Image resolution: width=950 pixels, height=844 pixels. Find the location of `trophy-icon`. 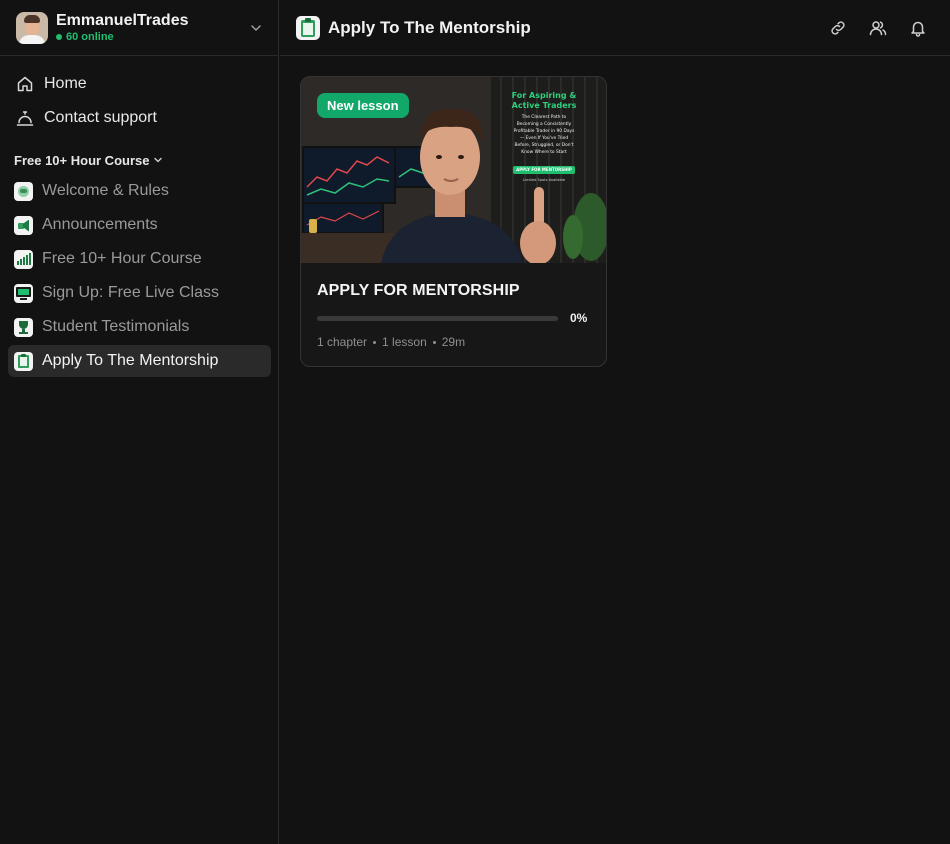

trophy-icon is located at coordinates (23, 327).